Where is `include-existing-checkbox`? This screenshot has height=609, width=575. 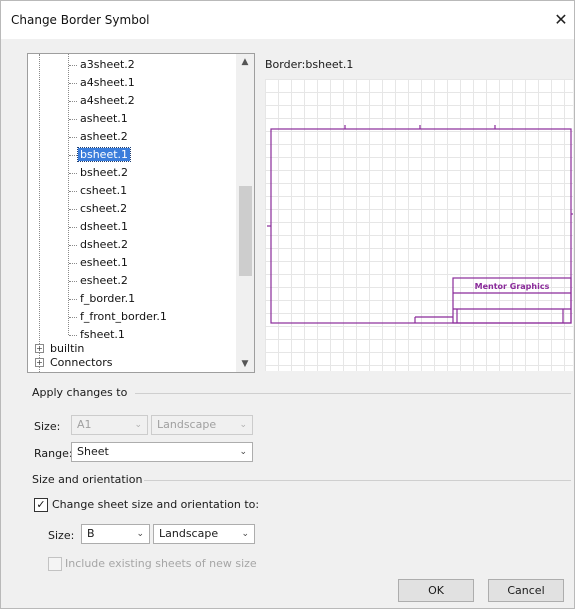 include-existing-checkbox is located at coordinates (55, 564).